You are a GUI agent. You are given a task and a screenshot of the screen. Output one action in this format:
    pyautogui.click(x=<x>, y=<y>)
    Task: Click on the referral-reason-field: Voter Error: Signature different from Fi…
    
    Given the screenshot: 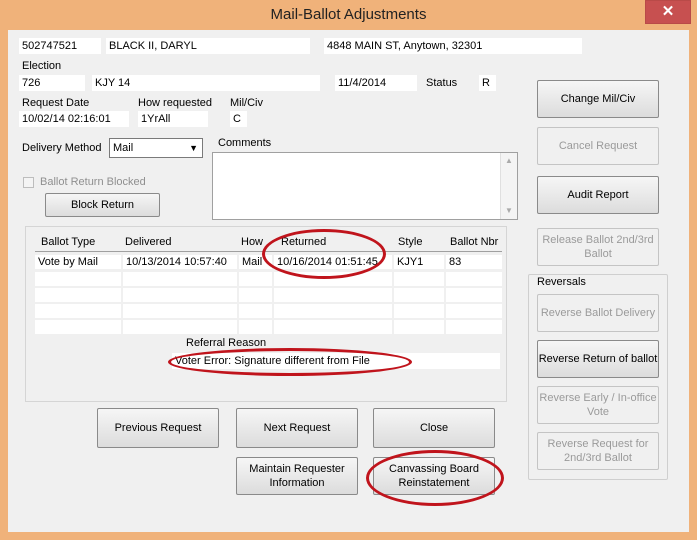 What is the action you would take?
    pyautogui.click(x=336, y=361)
    